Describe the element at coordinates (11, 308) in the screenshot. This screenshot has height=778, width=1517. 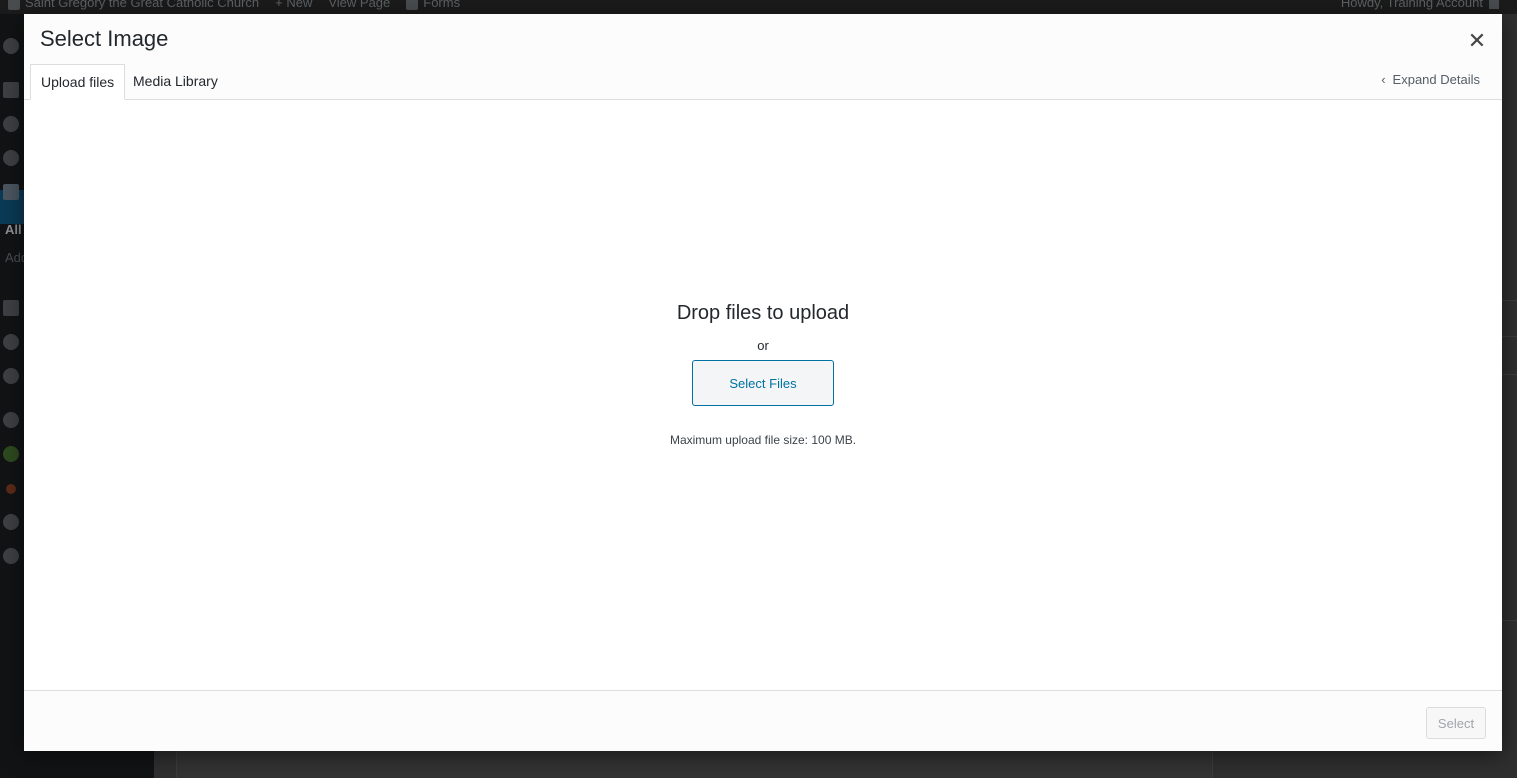
I see `tools-icon` at that location.